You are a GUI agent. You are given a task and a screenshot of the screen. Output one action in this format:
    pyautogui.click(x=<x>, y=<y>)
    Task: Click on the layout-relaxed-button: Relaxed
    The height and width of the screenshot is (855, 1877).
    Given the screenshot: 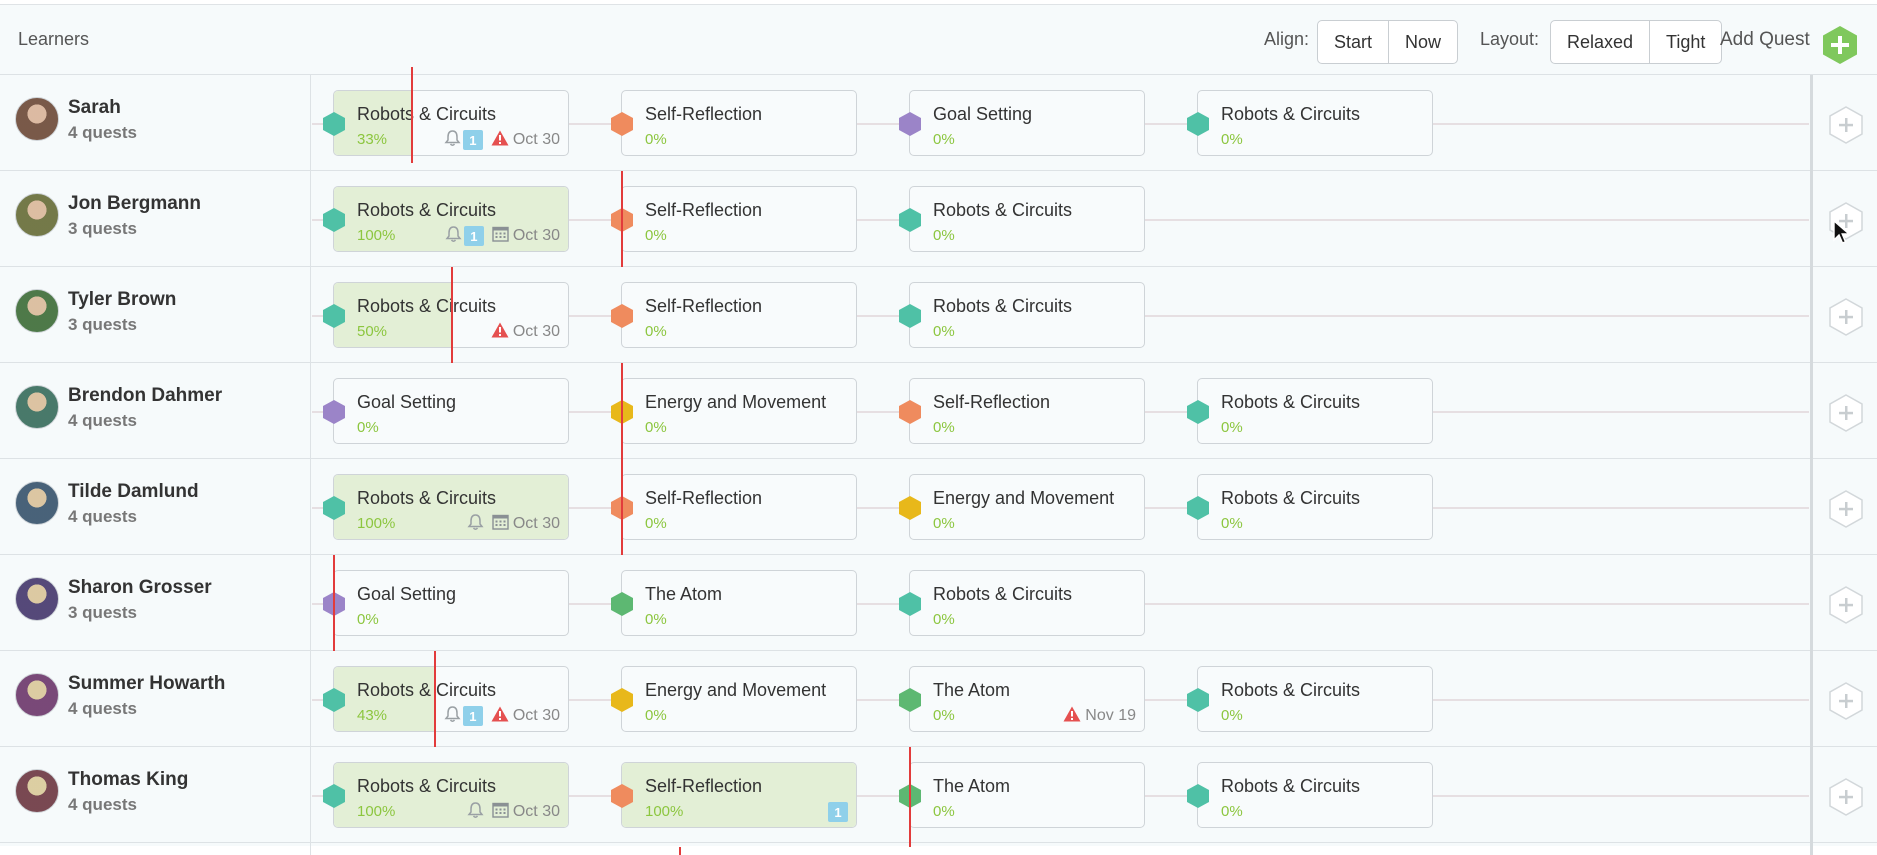 What is the action you would take?
    pyautogui.click(x=1601, y=42)
    